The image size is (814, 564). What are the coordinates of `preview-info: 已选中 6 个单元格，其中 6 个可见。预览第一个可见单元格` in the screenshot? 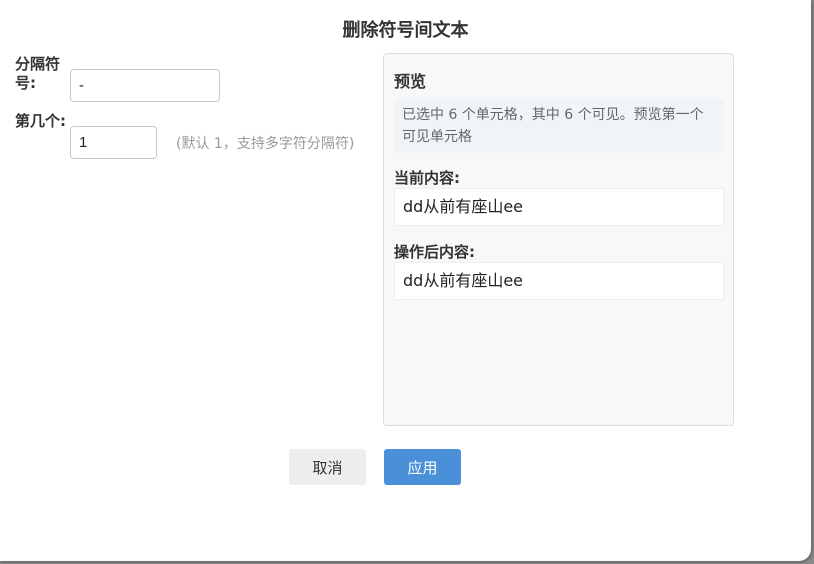 It's located at (559, 126).